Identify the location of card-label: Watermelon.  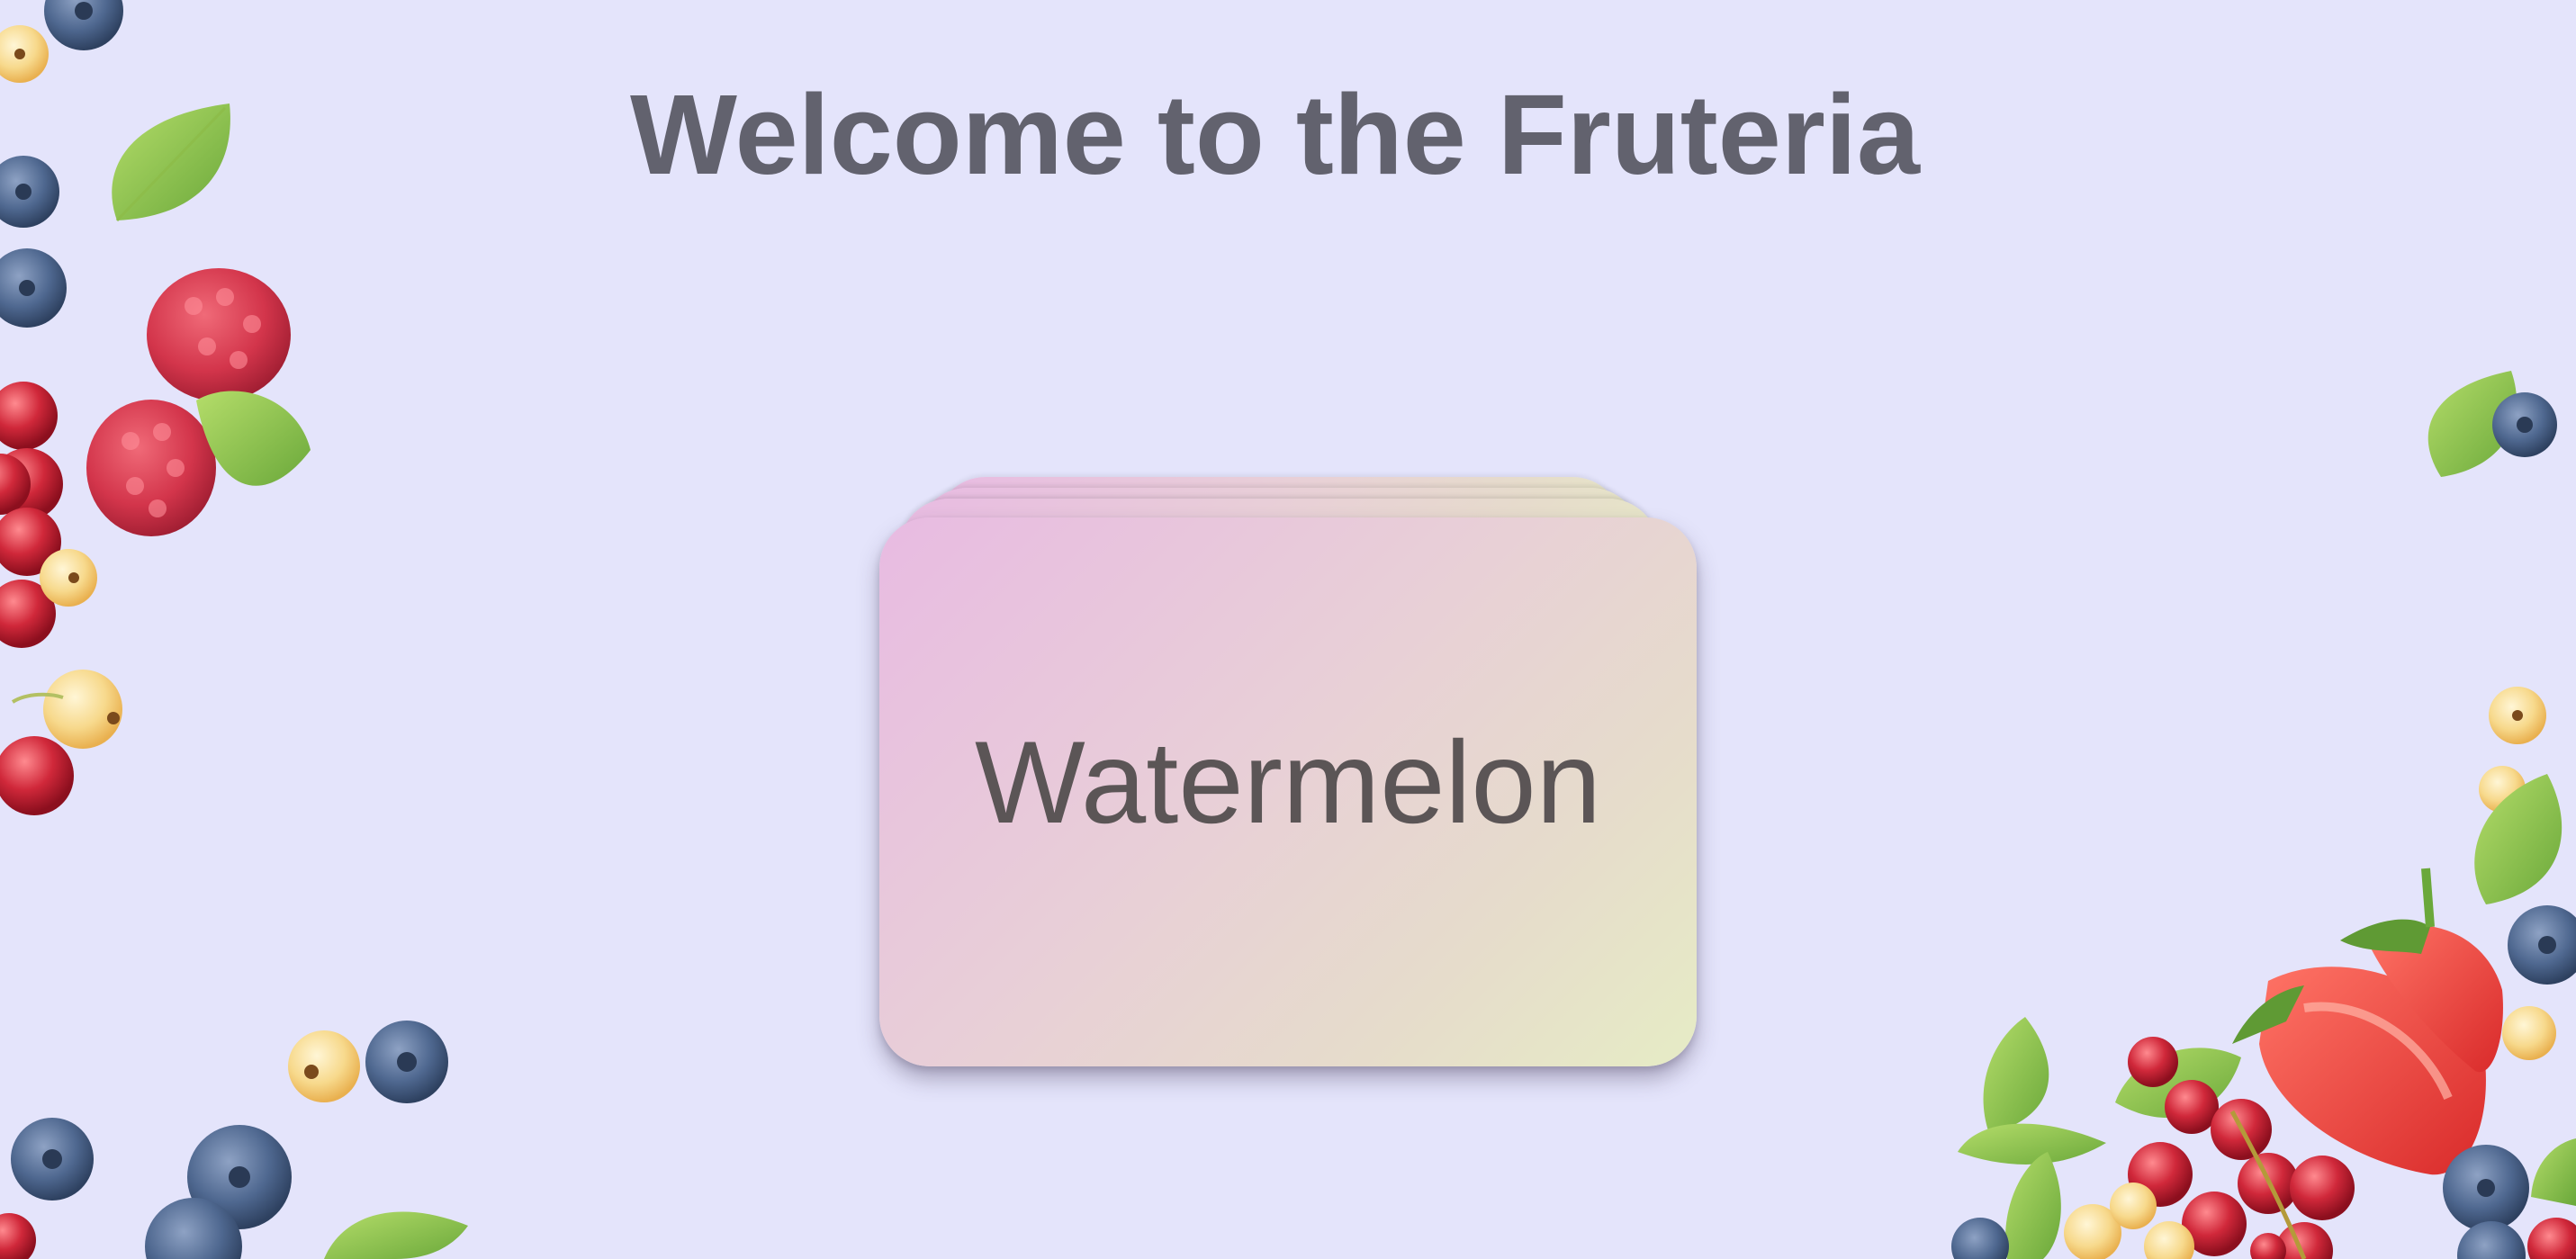
(1288, 782).